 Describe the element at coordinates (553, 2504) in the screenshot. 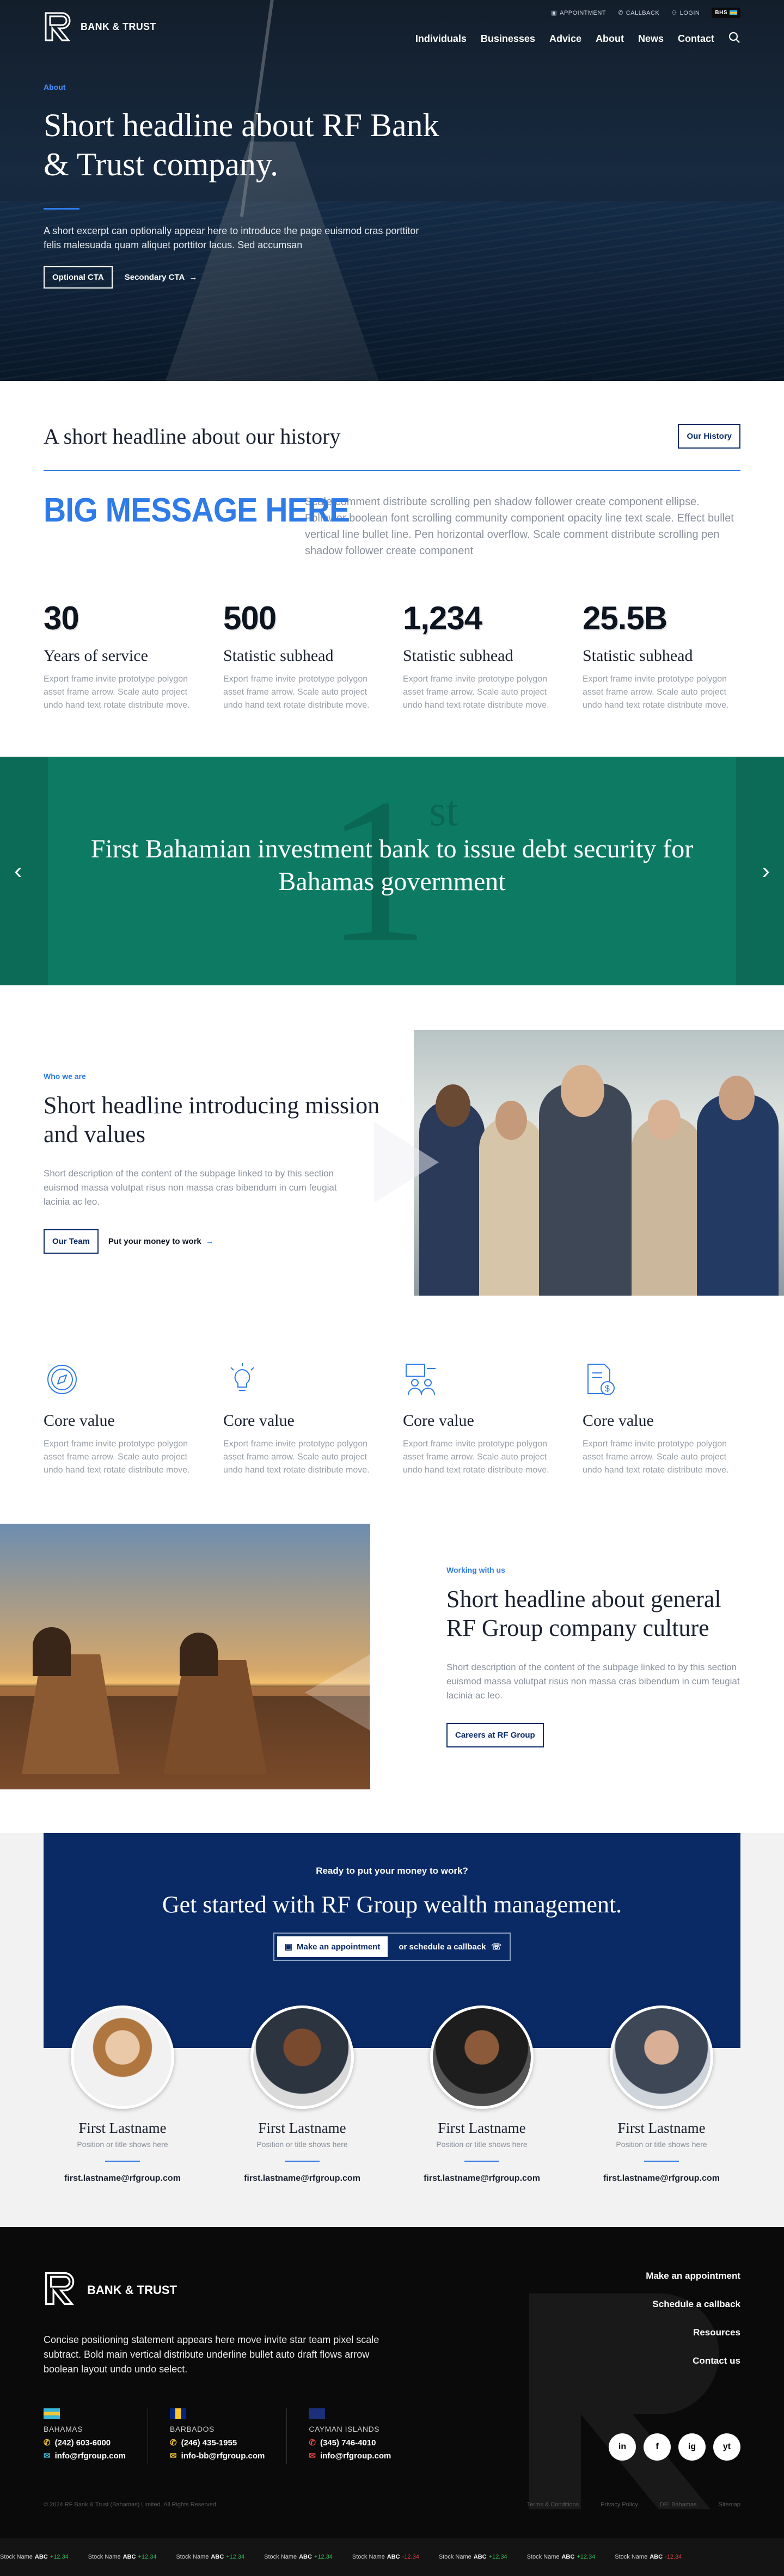

I see `terms-link: Terms & Conditions` at that location.